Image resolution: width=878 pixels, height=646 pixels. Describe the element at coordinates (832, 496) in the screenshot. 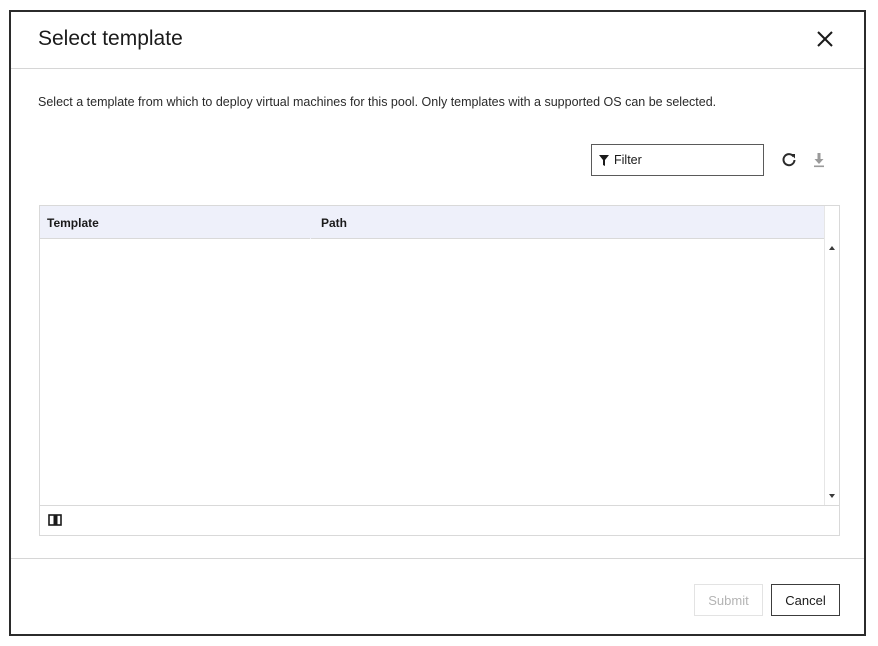

I see `scroll-down-arrow-icon` at that location.